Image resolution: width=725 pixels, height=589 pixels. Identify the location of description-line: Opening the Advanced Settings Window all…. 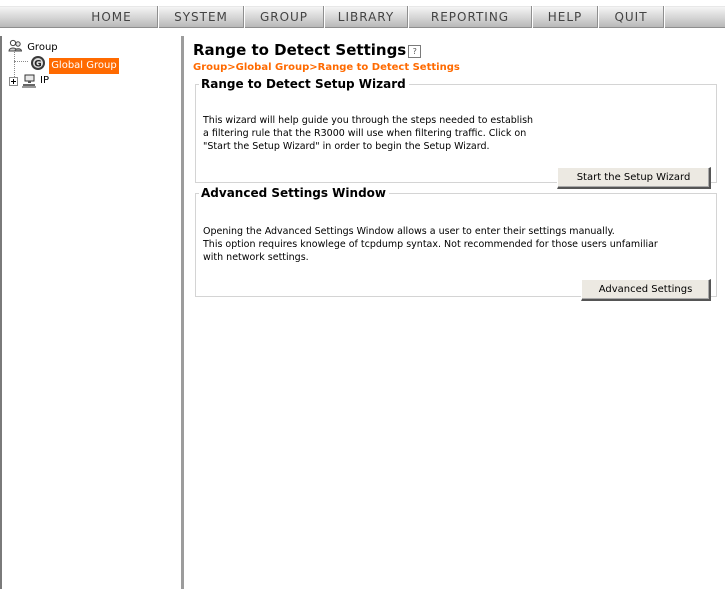
(409, 231).